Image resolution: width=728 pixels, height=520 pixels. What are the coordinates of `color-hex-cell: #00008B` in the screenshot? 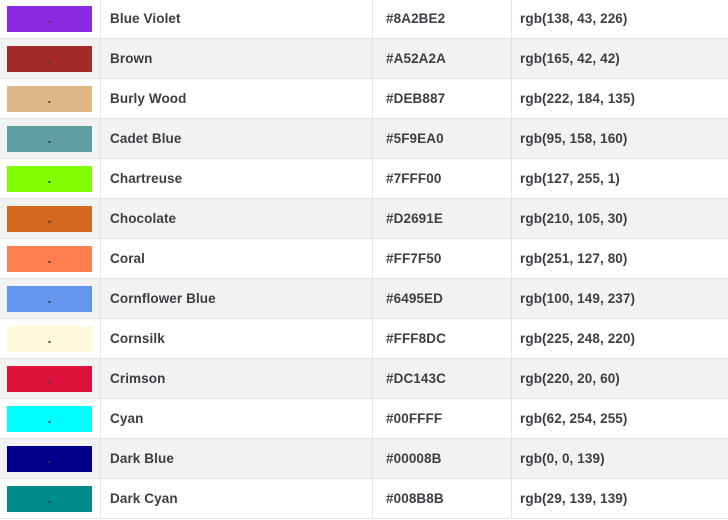 It's located at (442, 458).